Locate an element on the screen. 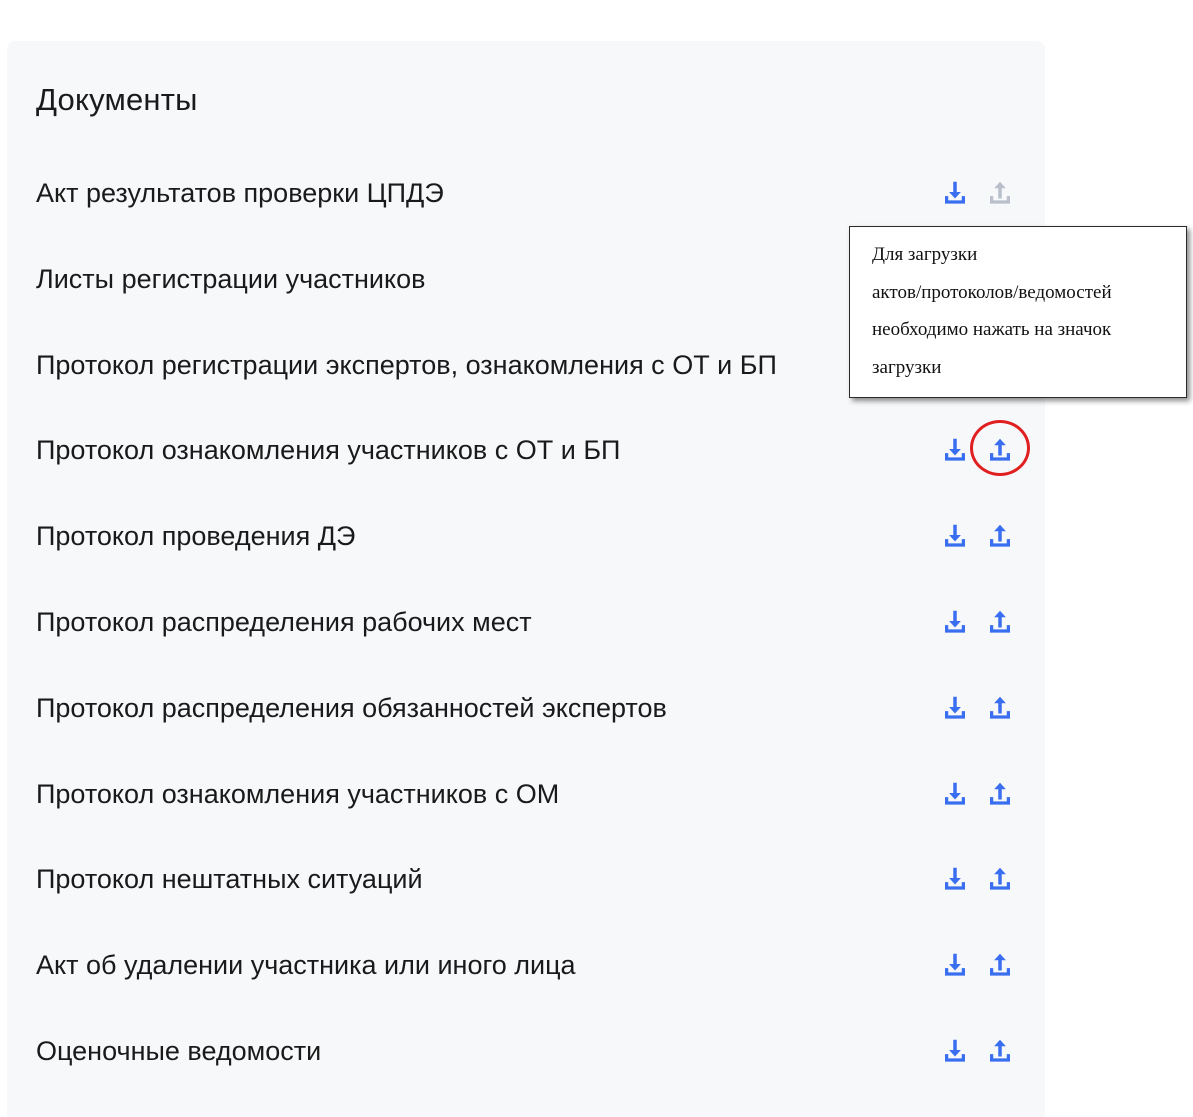  document-row: Акт результатов проверки ЦПДЭ is located at coordinates (531, 193).